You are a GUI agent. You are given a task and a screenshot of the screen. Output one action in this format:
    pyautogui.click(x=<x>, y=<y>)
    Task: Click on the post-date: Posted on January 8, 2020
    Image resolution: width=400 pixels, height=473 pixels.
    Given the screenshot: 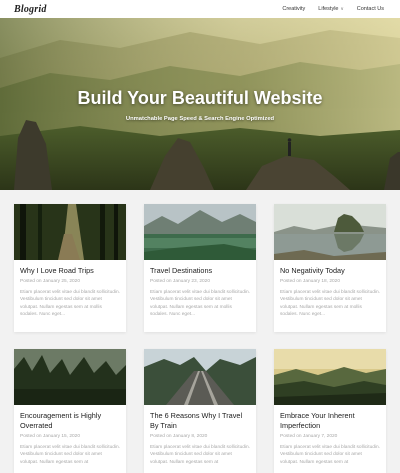 What is the action you would take?
    pyautogui.click(x=179, y=436)
    